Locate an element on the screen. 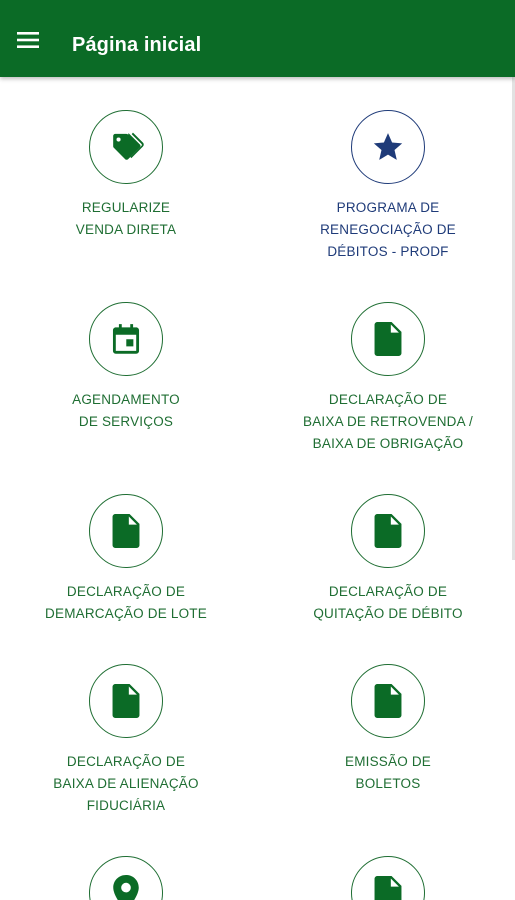 Image resolution: width=515 pixels, height=900 pixels. tile-declaracao-demarcacao-lote: DECLARAÇÃO DE DEMARCAÇÃO DE LOTE is located at coordinates (126, 559).